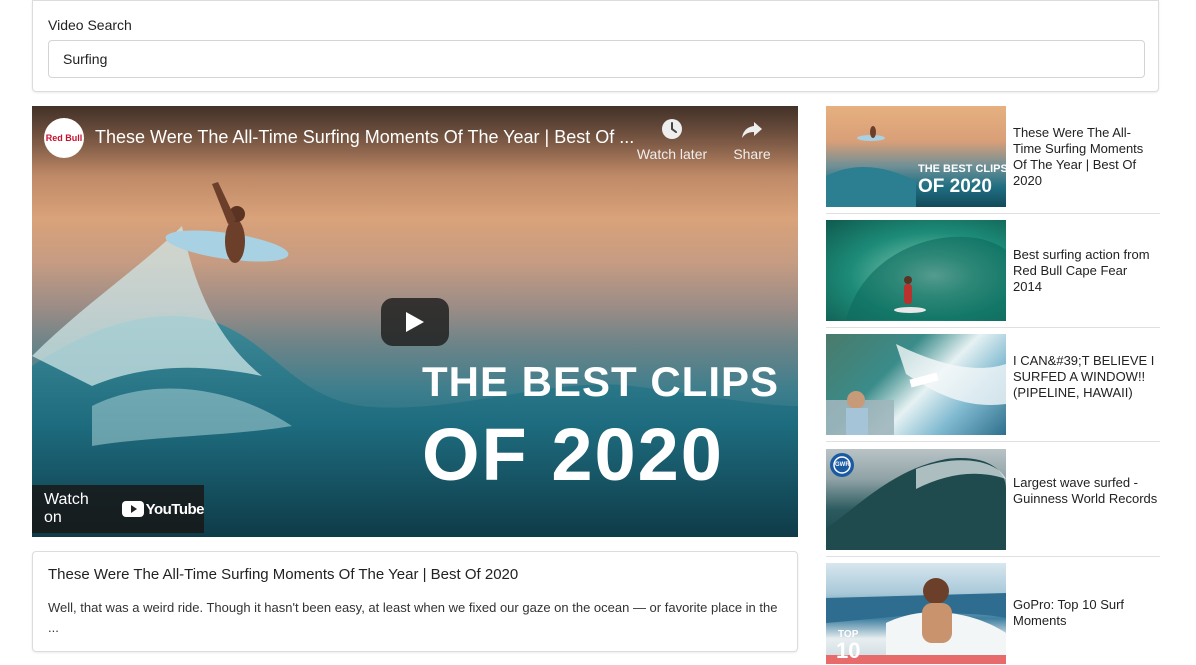  I want to click on video-list-item-title: GoPro: Top 10 Surf Moments, so click(1086, 613).